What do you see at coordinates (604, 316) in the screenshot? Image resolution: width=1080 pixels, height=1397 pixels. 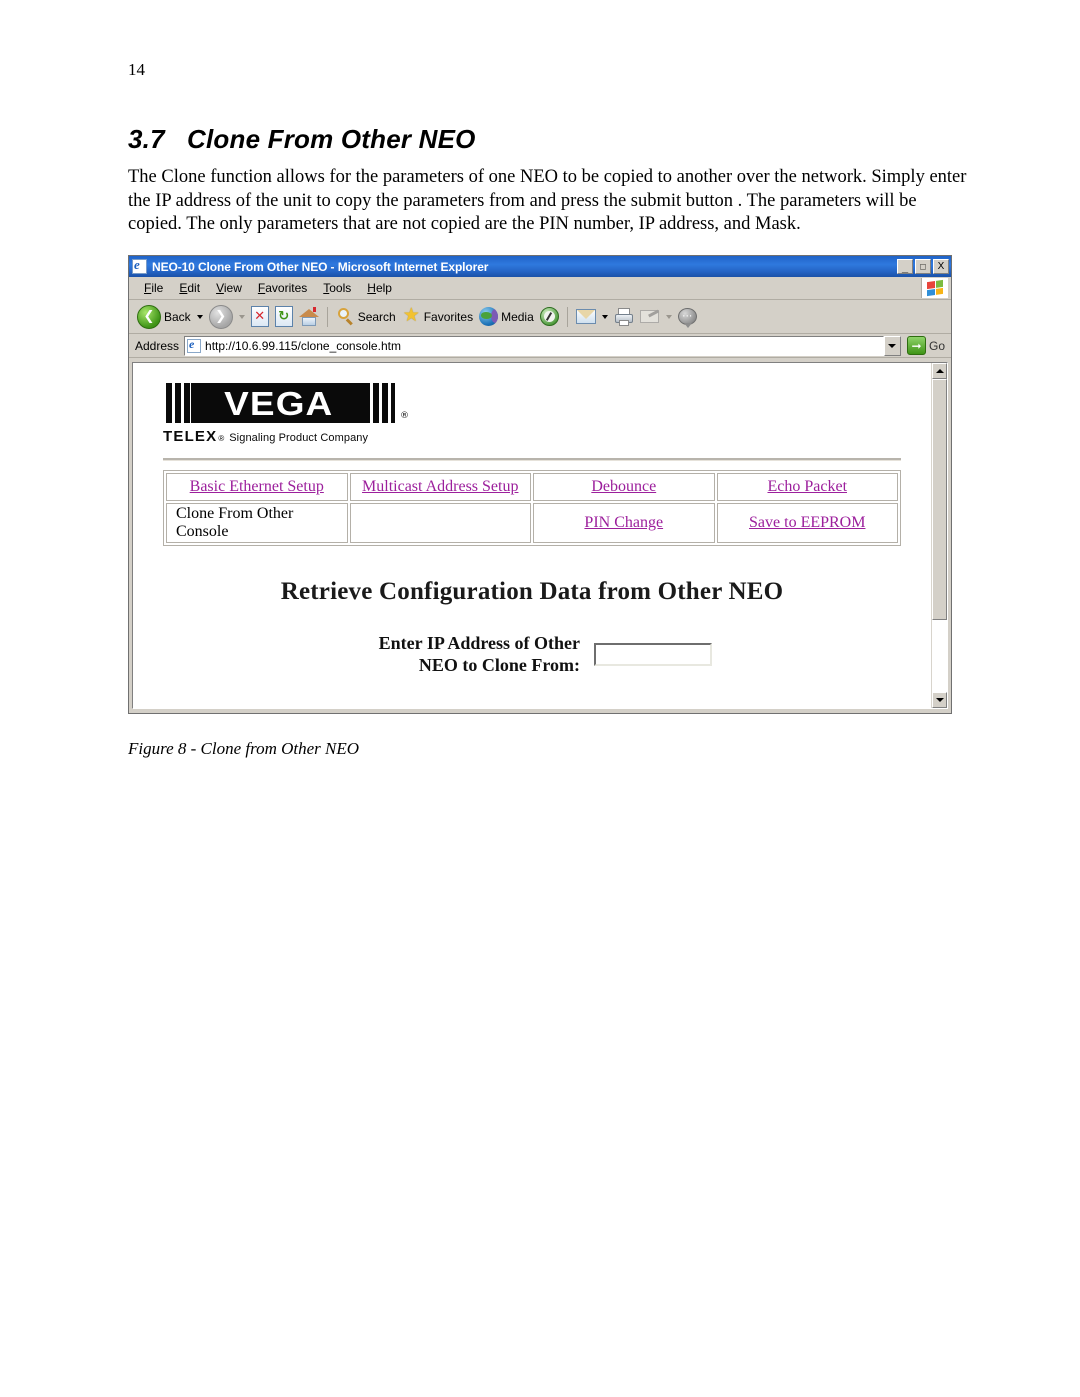 I see `mail-dropdown-icon` at bounding box center [604, 316].